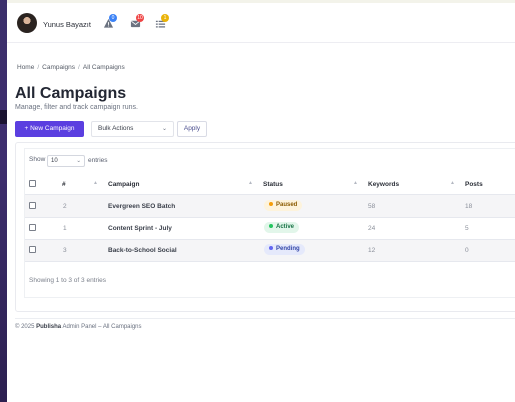  What do you see at coordinates (372, 228) in the screenshot?
I see `cell-keywords: 24` at bounding box center [372, 228].